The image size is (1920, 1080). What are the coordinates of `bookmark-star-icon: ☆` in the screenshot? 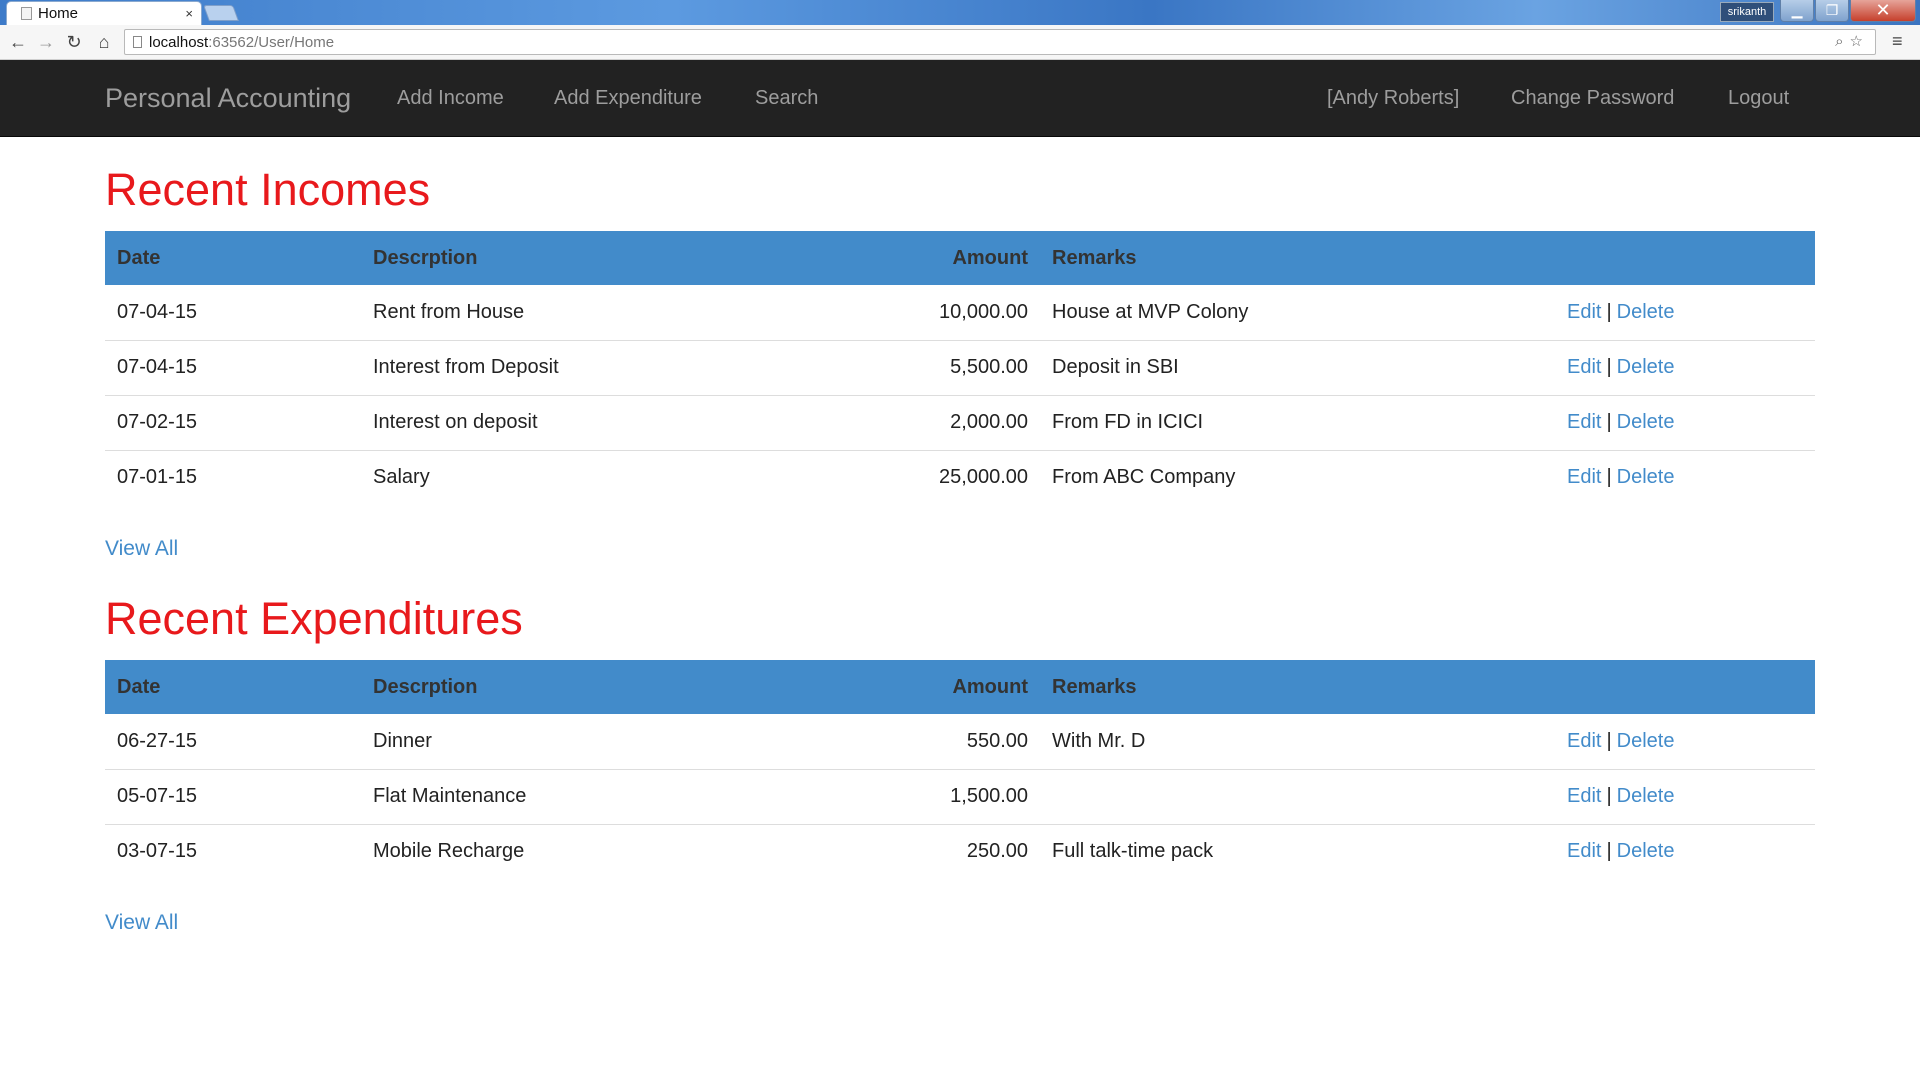 It's located at (1859, 41).